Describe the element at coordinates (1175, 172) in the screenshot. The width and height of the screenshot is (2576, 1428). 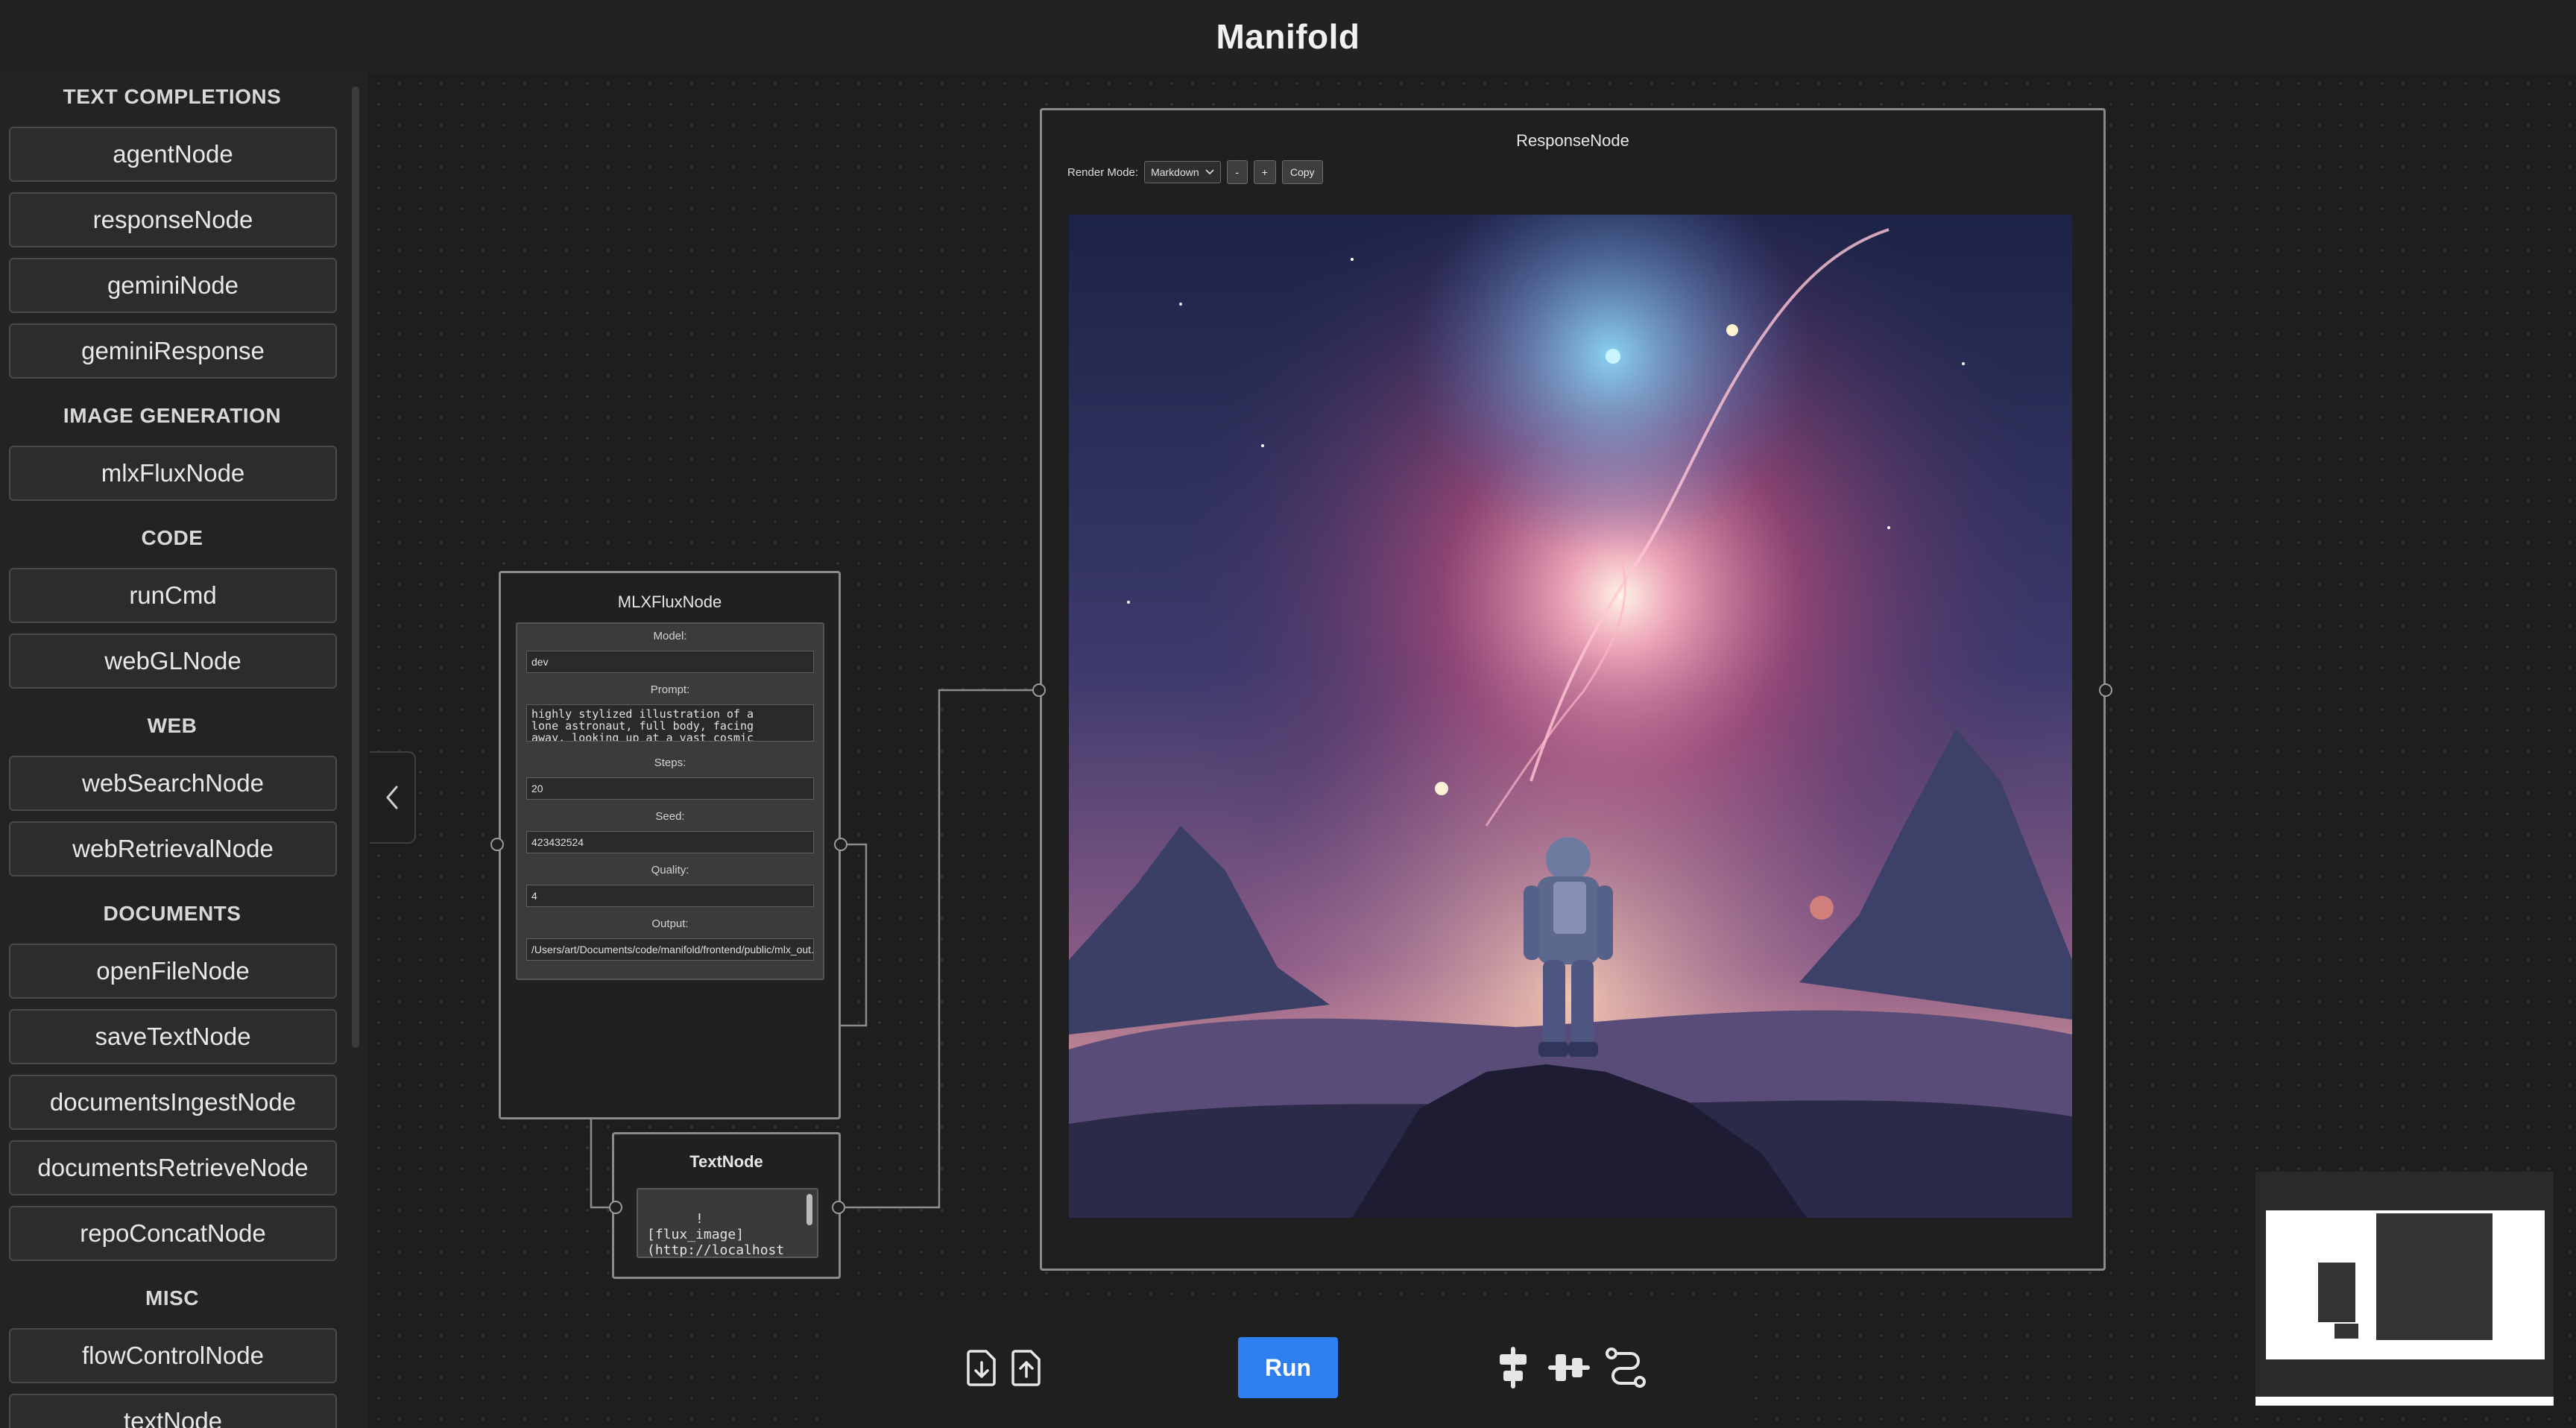
I see `render-mode-value: Markdown` at that location.